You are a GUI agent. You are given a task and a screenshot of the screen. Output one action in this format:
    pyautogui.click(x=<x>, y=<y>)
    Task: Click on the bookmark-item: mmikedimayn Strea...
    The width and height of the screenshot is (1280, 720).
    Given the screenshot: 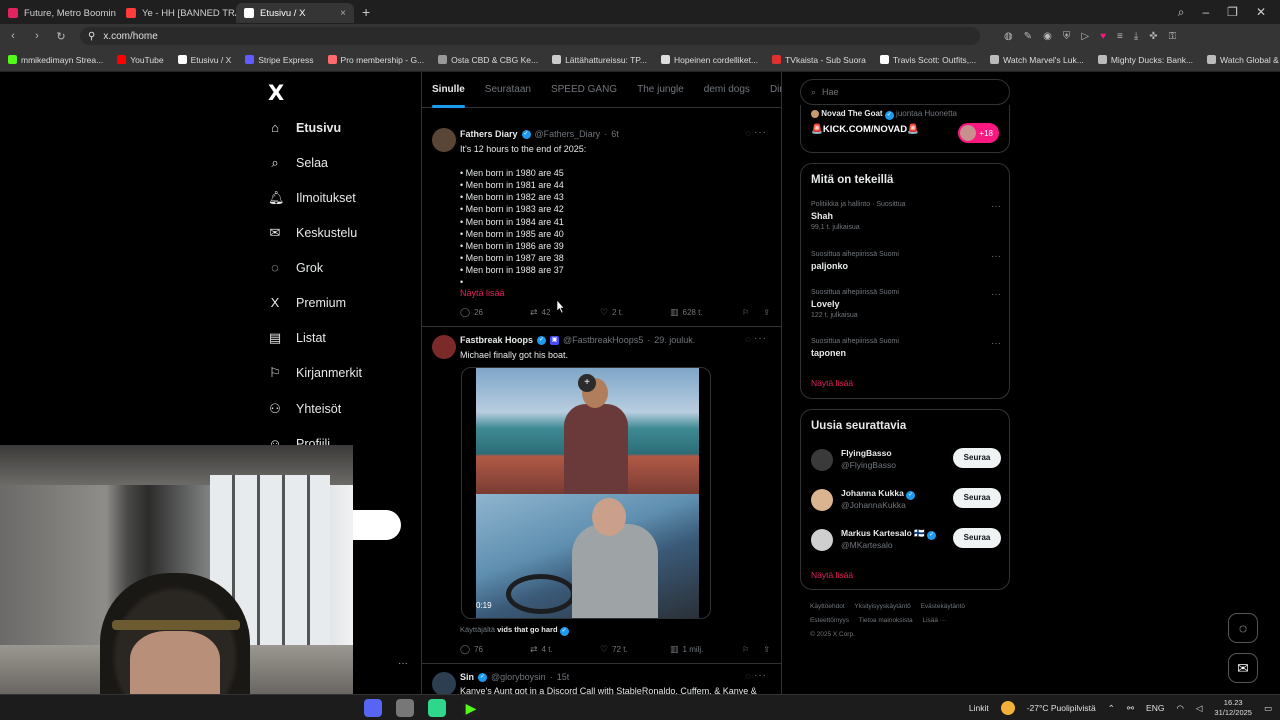 What is the action you would take?
    pyautogui.click(x=55, y=60)
    